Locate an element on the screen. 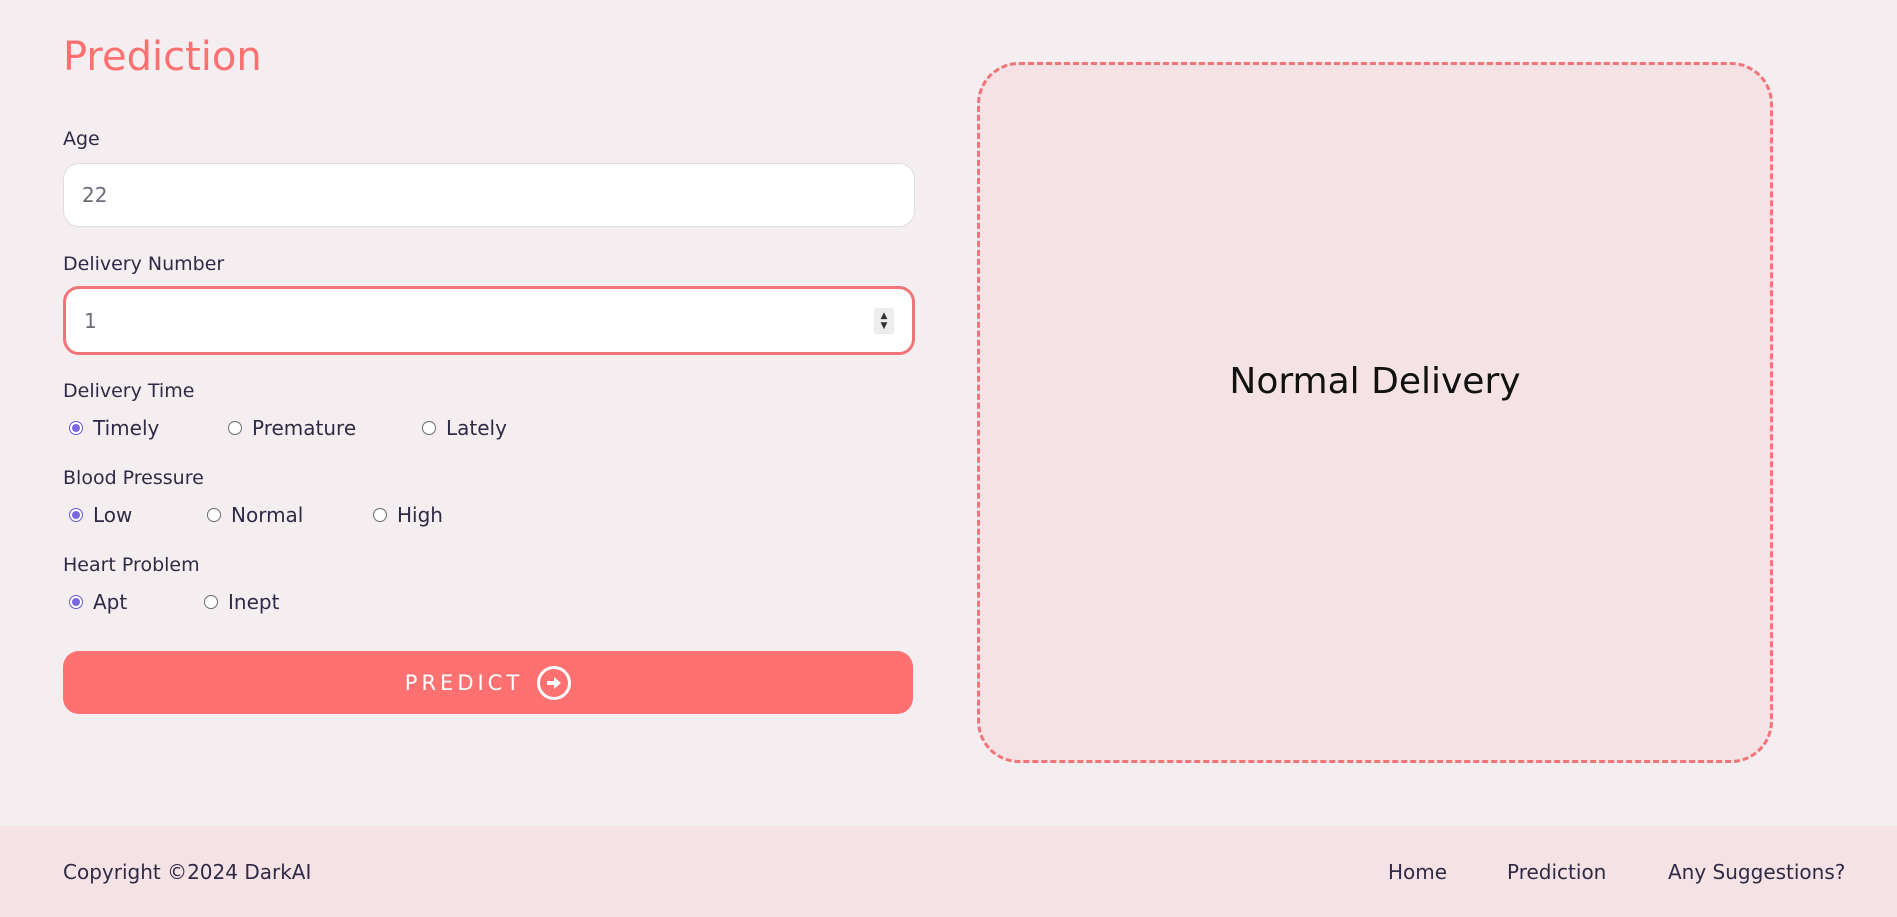  radio-inept: Inept is located at coordinates (238, 602).